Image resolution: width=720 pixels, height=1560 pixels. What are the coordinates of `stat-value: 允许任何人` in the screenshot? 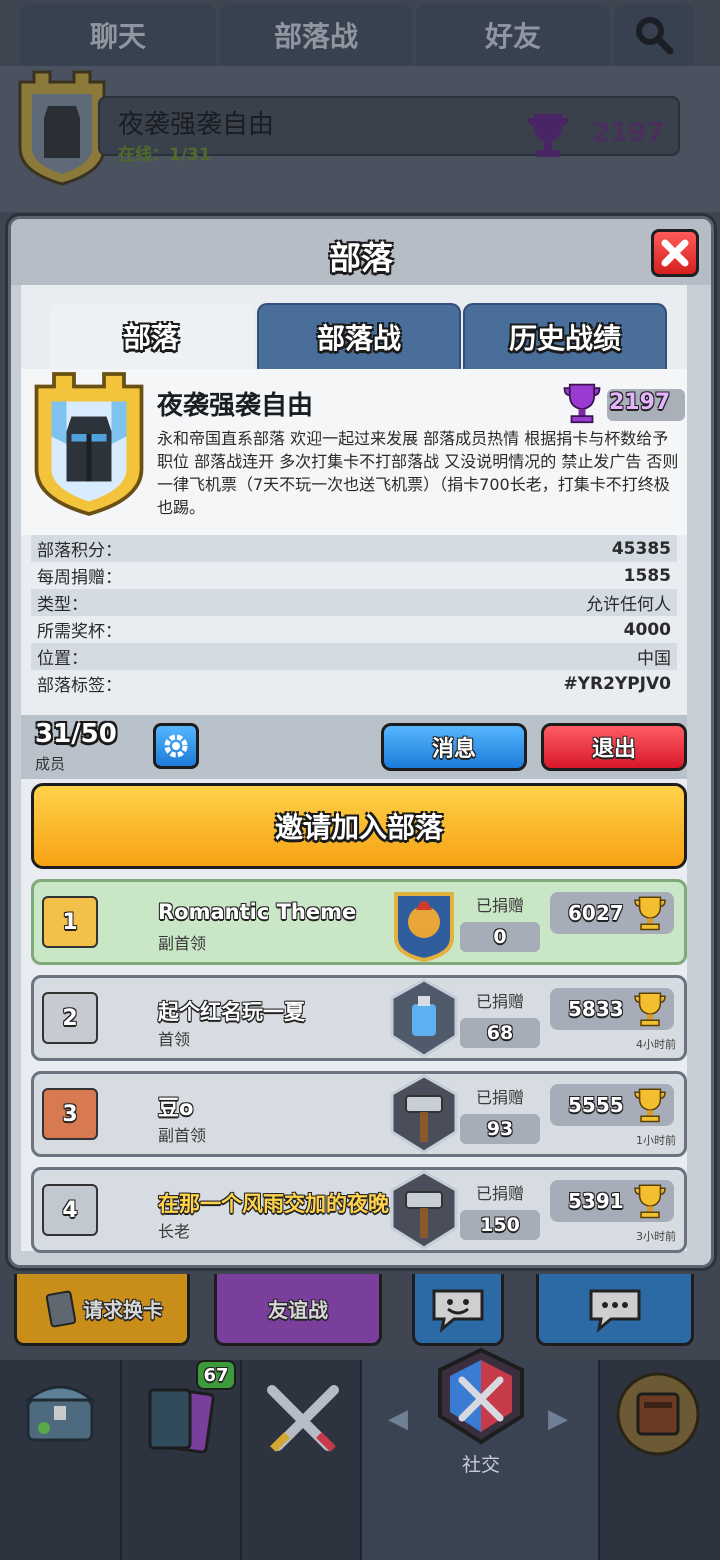 It's located at (628, 605).